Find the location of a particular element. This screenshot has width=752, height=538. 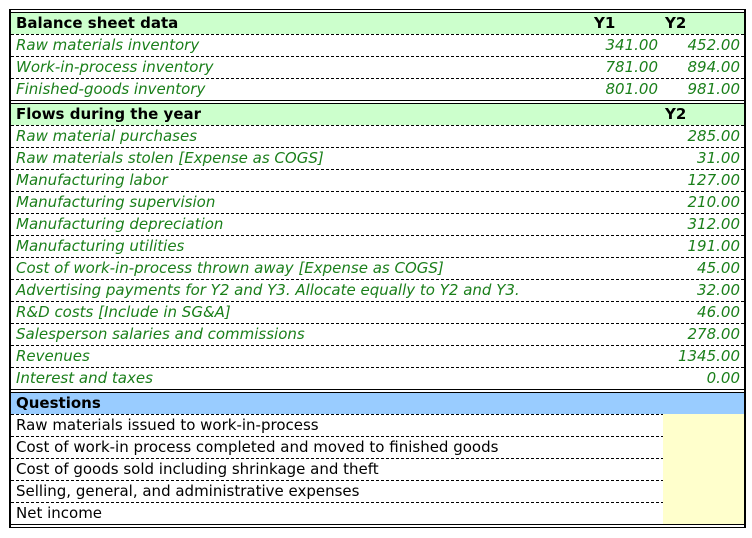

row-label: Work-in-process inventory is located at coordinates (115, 67).